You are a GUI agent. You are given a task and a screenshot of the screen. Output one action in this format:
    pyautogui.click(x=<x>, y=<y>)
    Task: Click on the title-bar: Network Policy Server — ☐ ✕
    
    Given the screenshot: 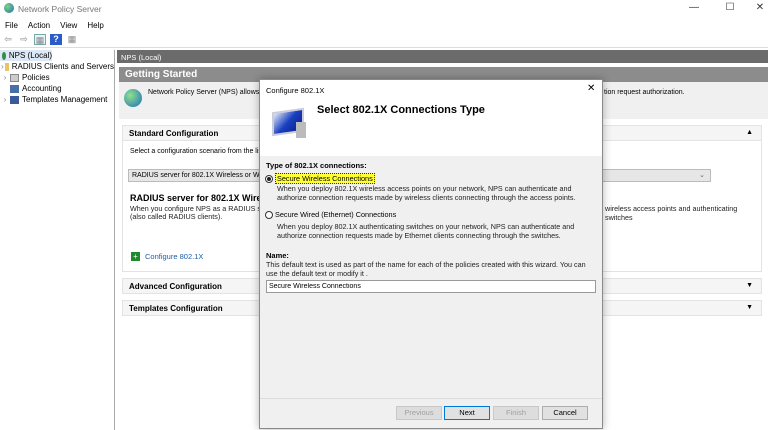 What is the action you would take?
    pyautogui.click(x=384, y=9)
    